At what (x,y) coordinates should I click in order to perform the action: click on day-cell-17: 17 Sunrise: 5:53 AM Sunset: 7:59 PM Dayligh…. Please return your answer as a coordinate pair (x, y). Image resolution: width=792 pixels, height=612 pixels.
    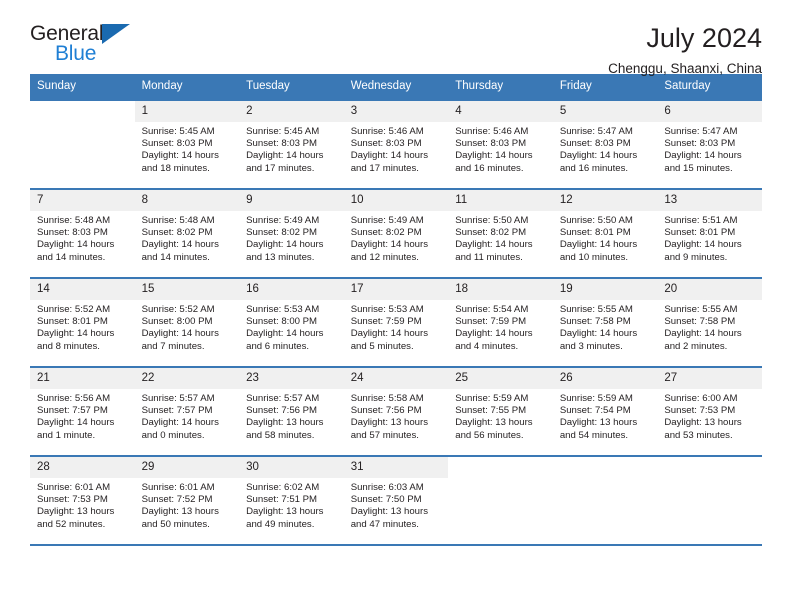
    Looking at the image, I should click on (396, 322).